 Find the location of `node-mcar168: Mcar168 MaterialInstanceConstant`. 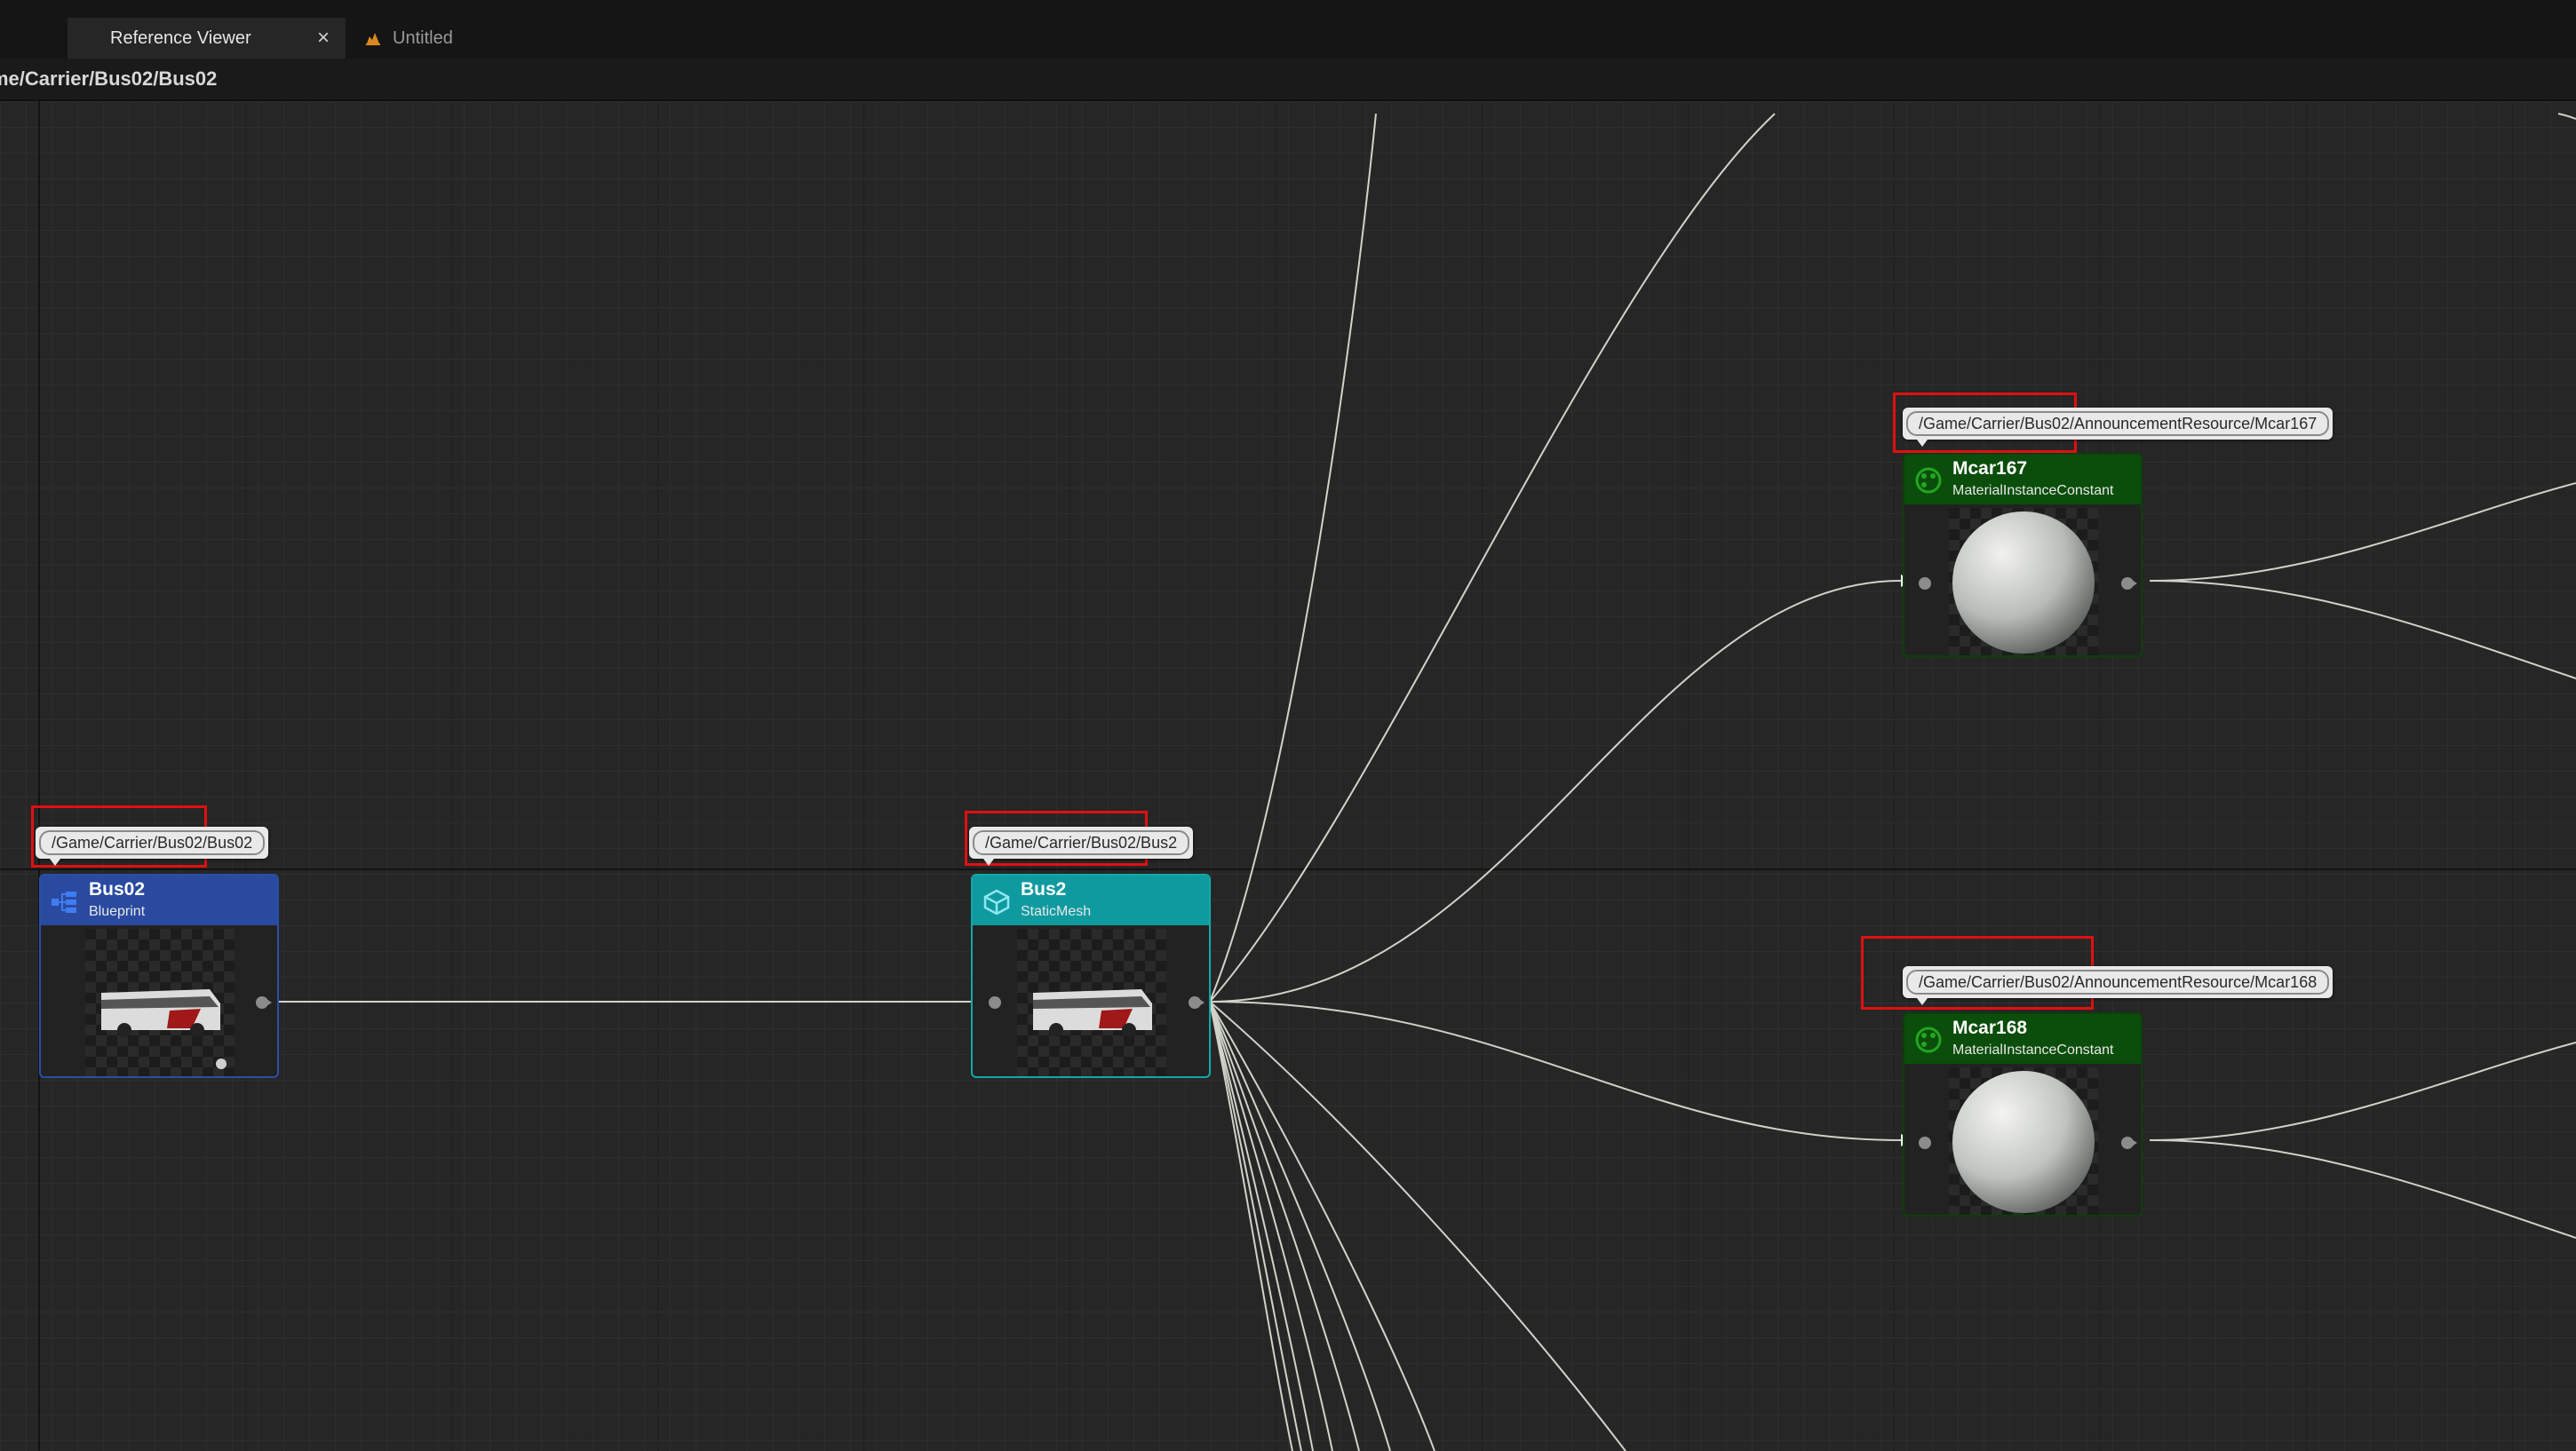

node-mcar168: Mcar168 MaterialInstanceConstant is located at coordinates (2023, 1114).